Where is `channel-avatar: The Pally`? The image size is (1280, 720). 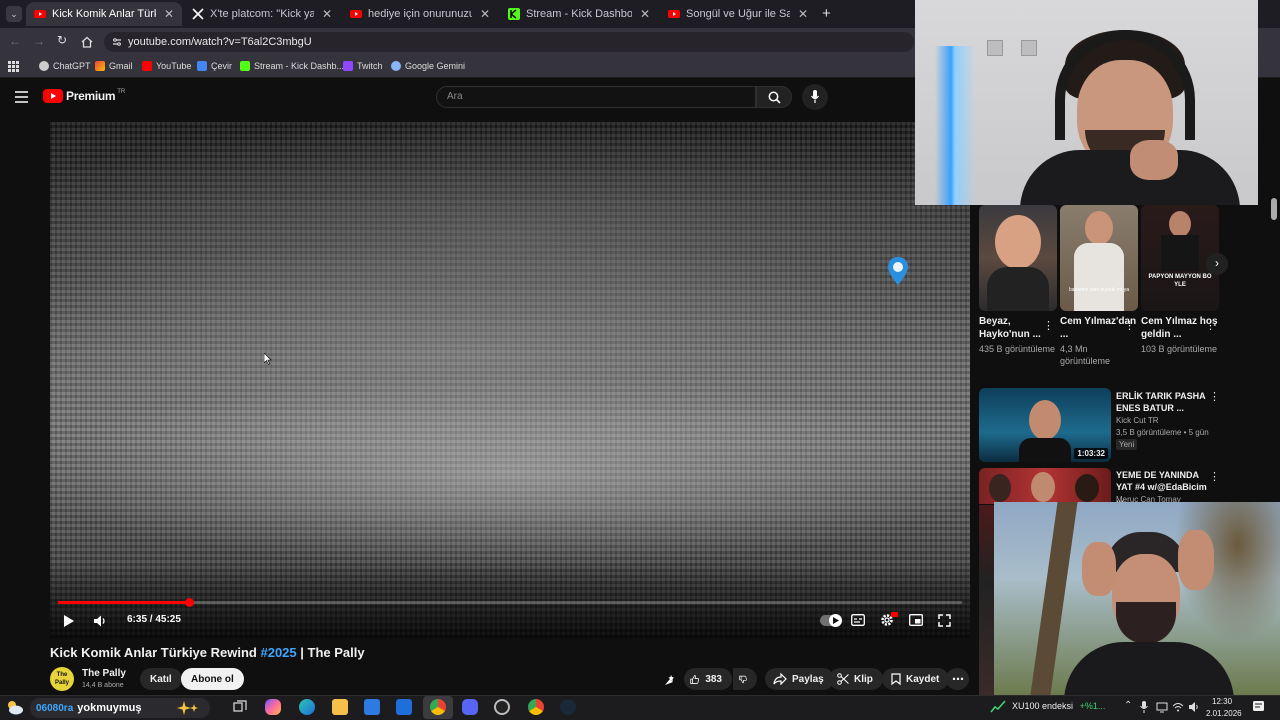 channel-avatar: The Pally is located at coordinates (62, 679).